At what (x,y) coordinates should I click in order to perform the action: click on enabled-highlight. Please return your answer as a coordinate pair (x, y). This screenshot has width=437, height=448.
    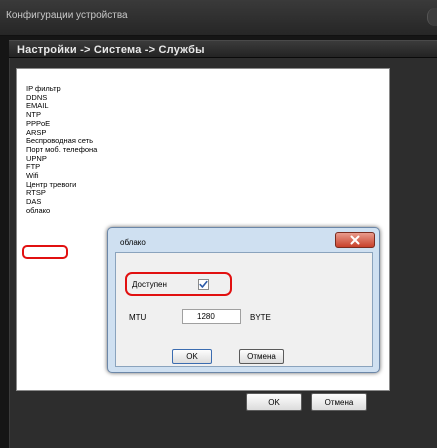
    Looking at the image, I should click on (178, 284).